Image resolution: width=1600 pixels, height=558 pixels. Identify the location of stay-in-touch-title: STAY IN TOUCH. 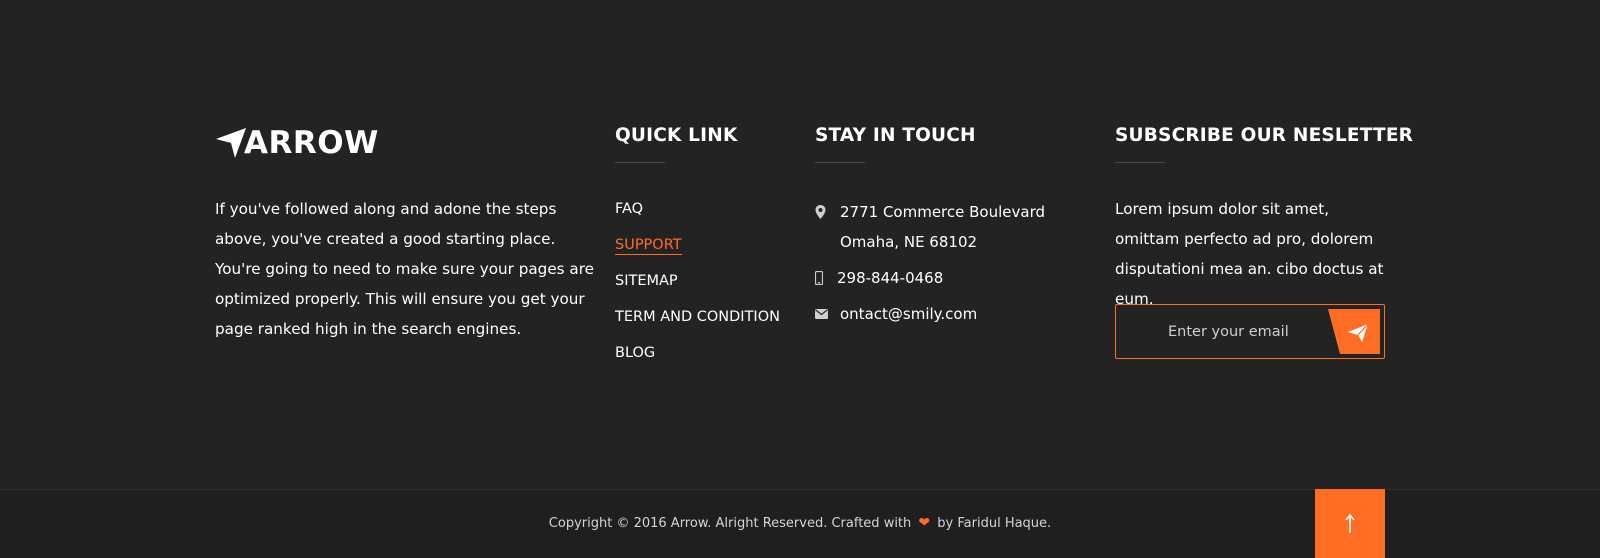
(895, 135).